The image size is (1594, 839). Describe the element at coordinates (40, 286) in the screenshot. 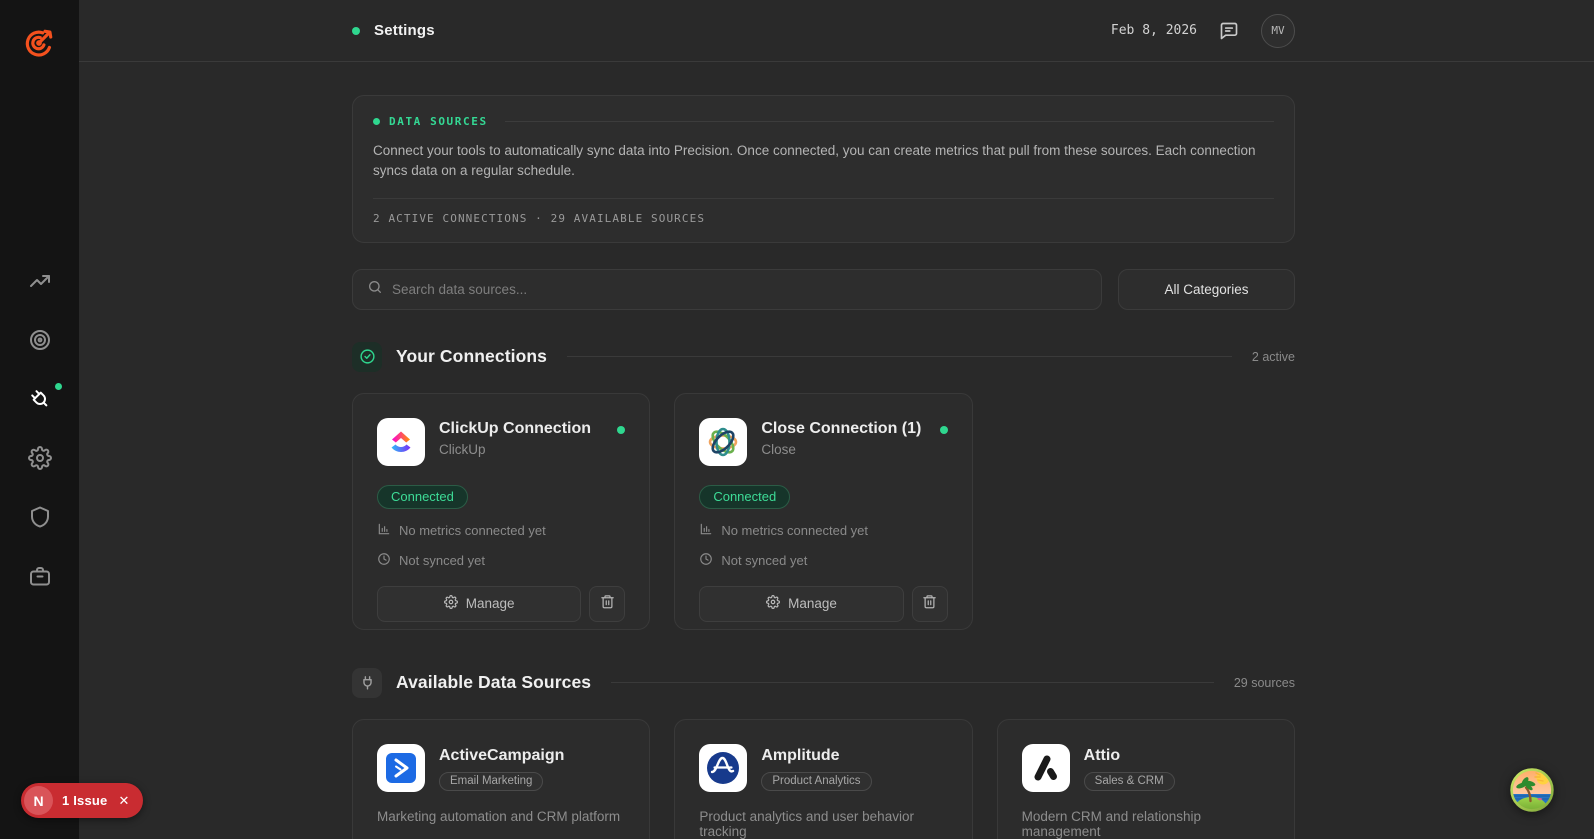

I see `trending-up-icon` at that location.